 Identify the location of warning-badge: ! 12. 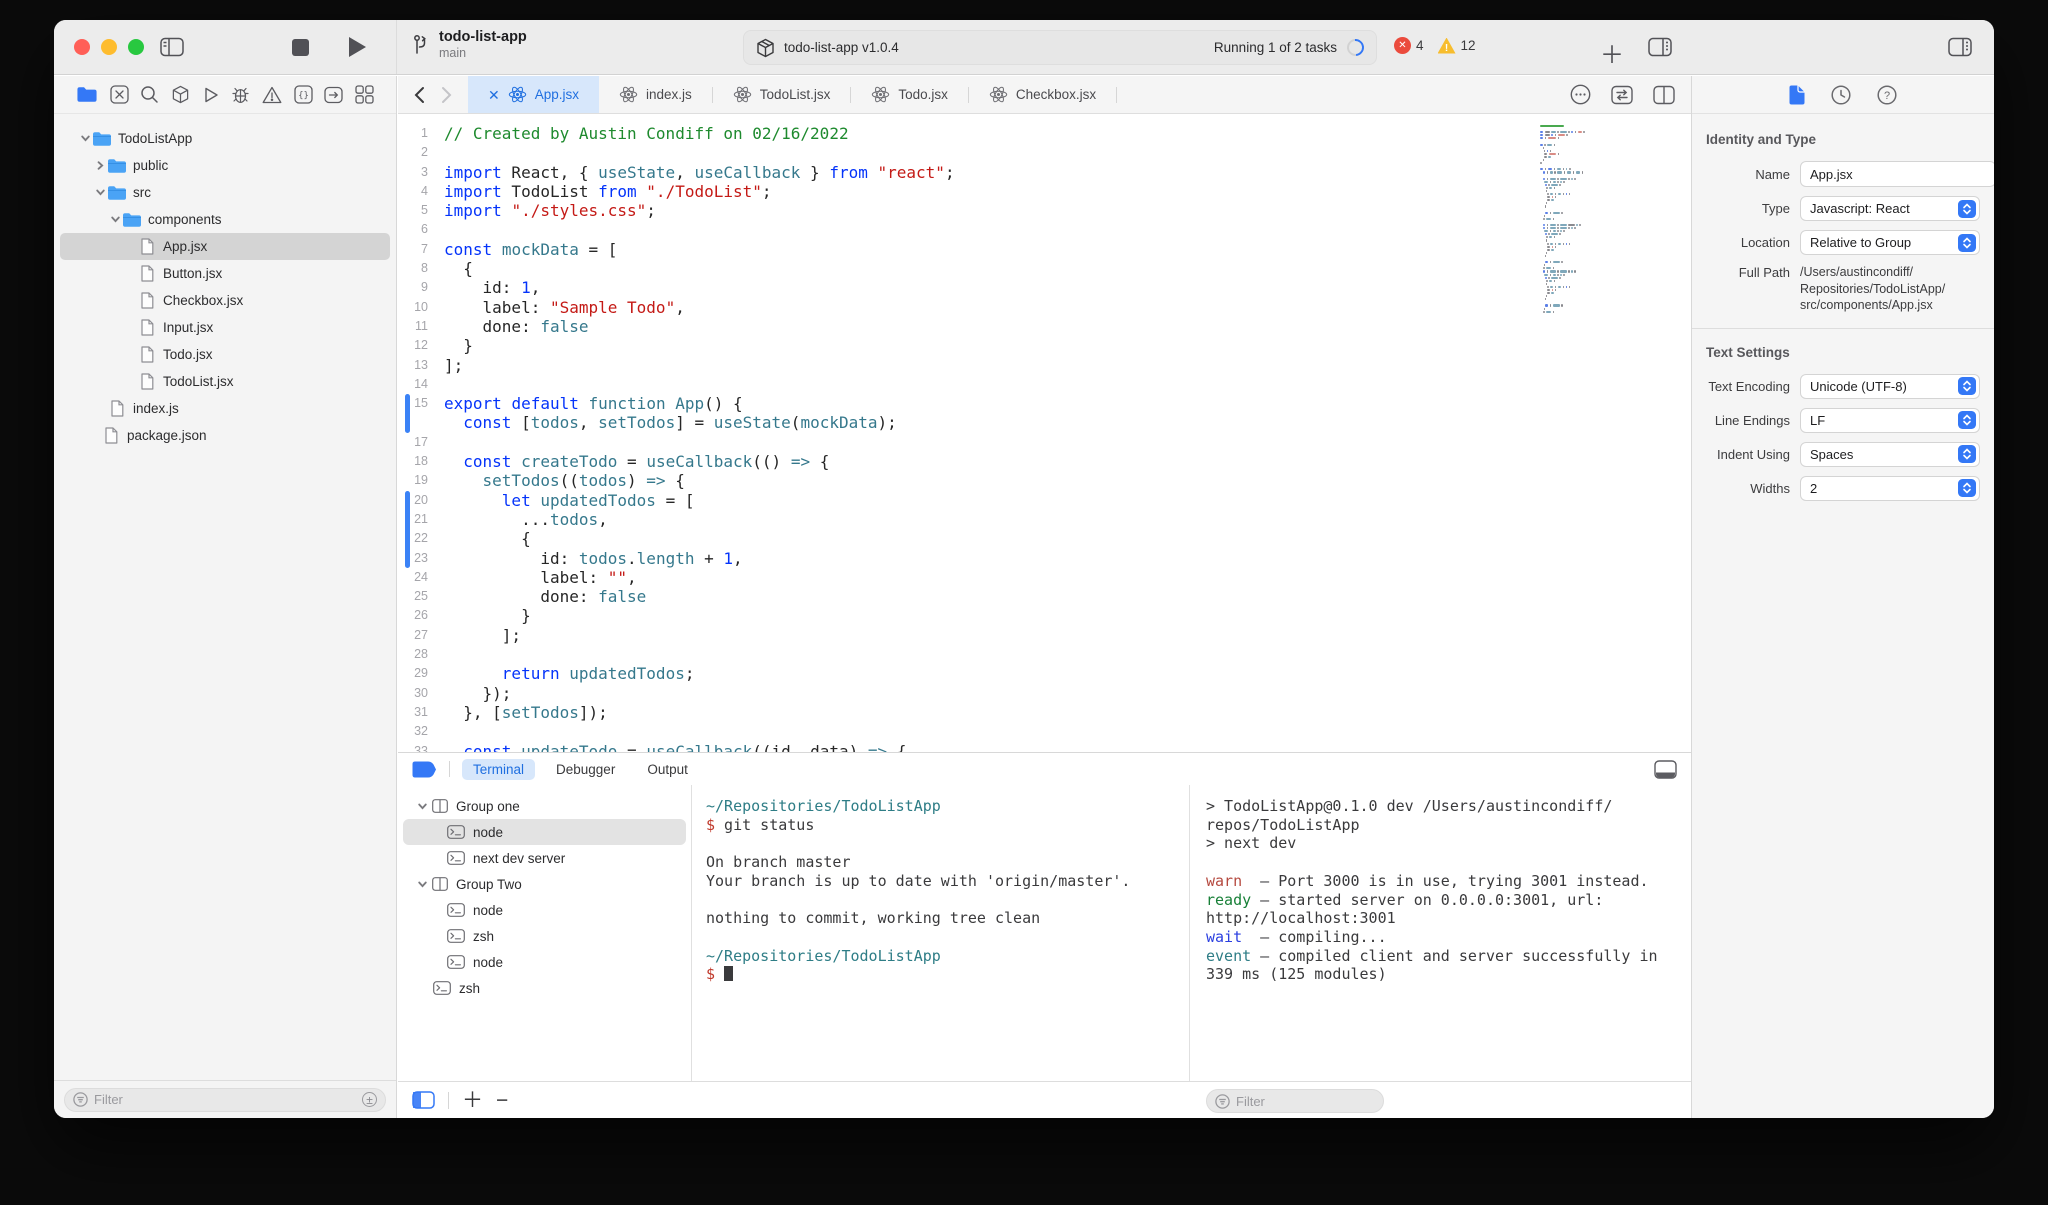
(1456, 45).